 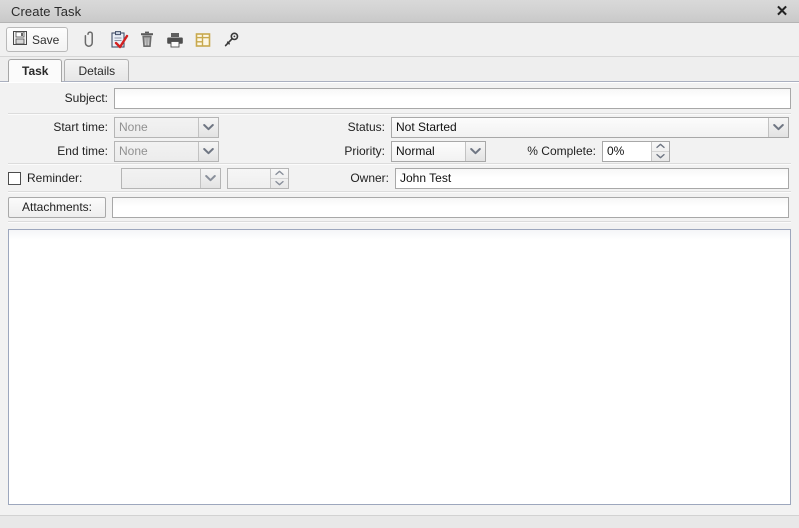 What do you see at coordinates (80, 127) in the screenshot?
I see `start-time-label: Start time:` at bounding box center [80, 127].